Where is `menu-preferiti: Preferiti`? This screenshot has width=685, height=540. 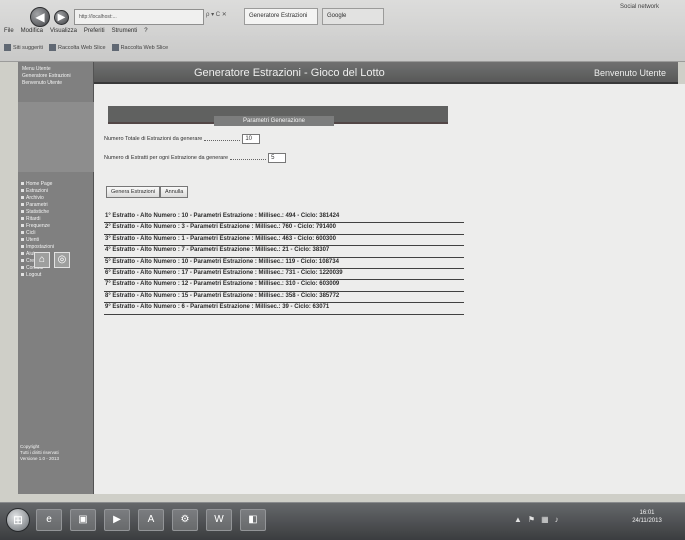 menu-preferiti: Preferiti is located at coordinates (94, 32).